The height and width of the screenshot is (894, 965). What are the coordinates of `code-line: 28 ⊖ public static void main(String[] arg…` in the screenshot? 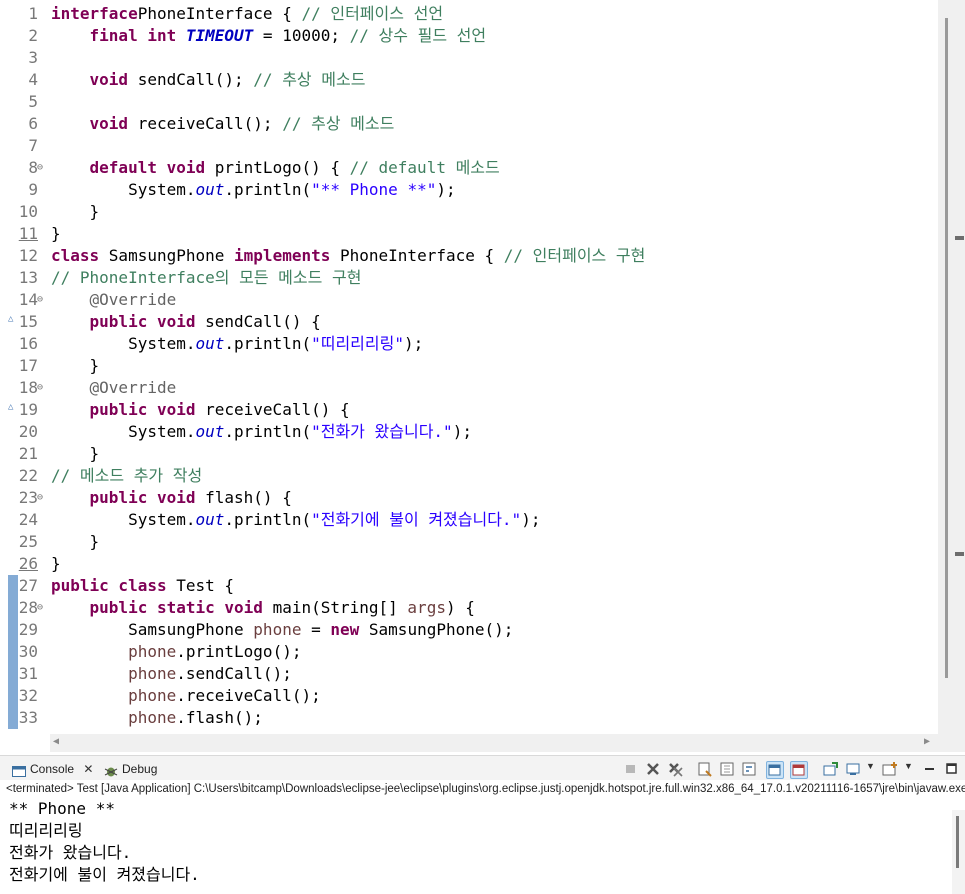 It's located at (470, 608).